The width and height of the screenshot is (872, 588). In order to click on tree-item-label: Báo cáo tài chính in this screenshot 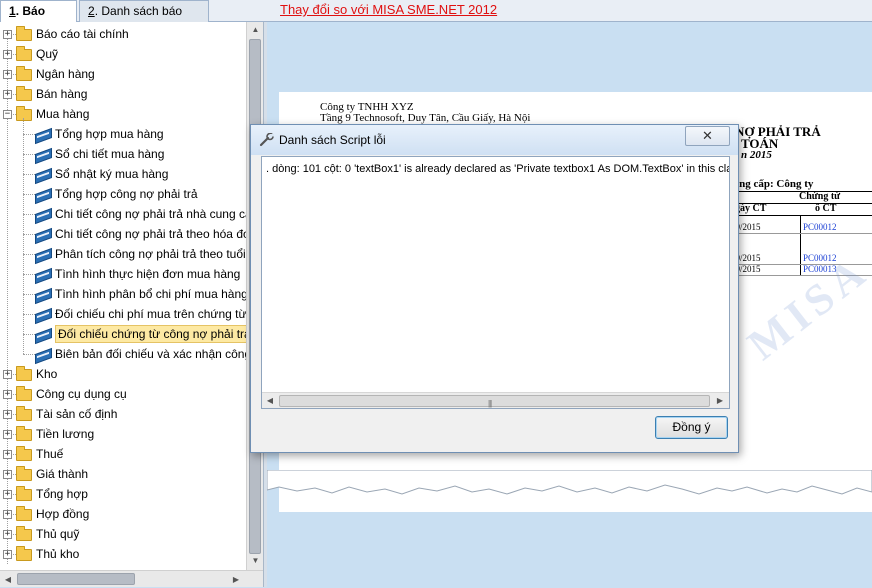, I will do `click(82, 34)`.